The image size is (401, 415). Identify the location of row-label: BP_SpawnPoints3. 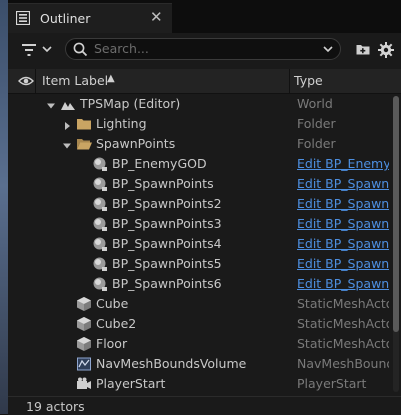
(167, 223).